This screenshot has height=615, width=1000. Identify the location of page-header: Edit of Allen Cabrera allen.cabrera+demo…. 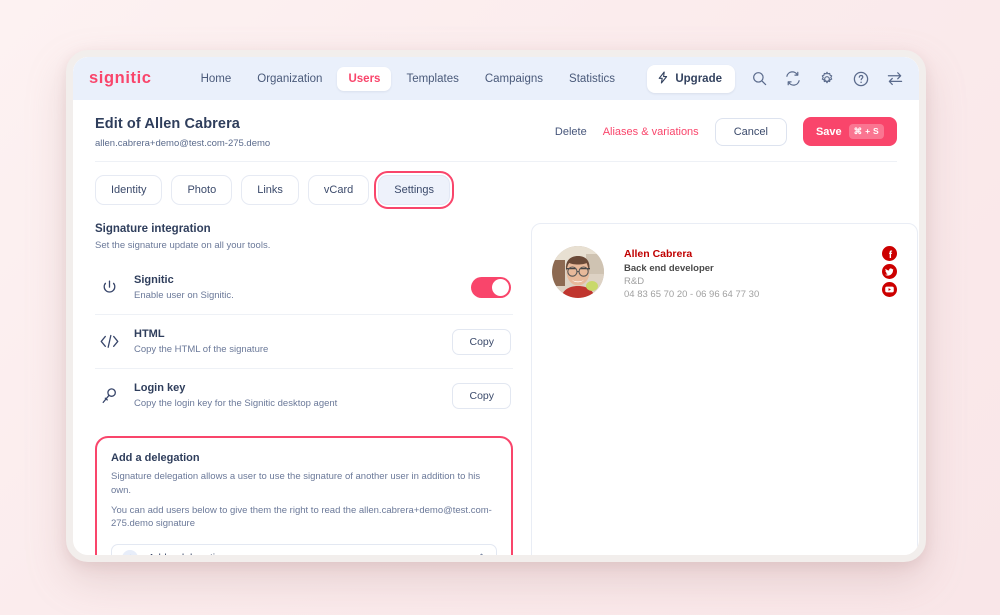
(496, 124).